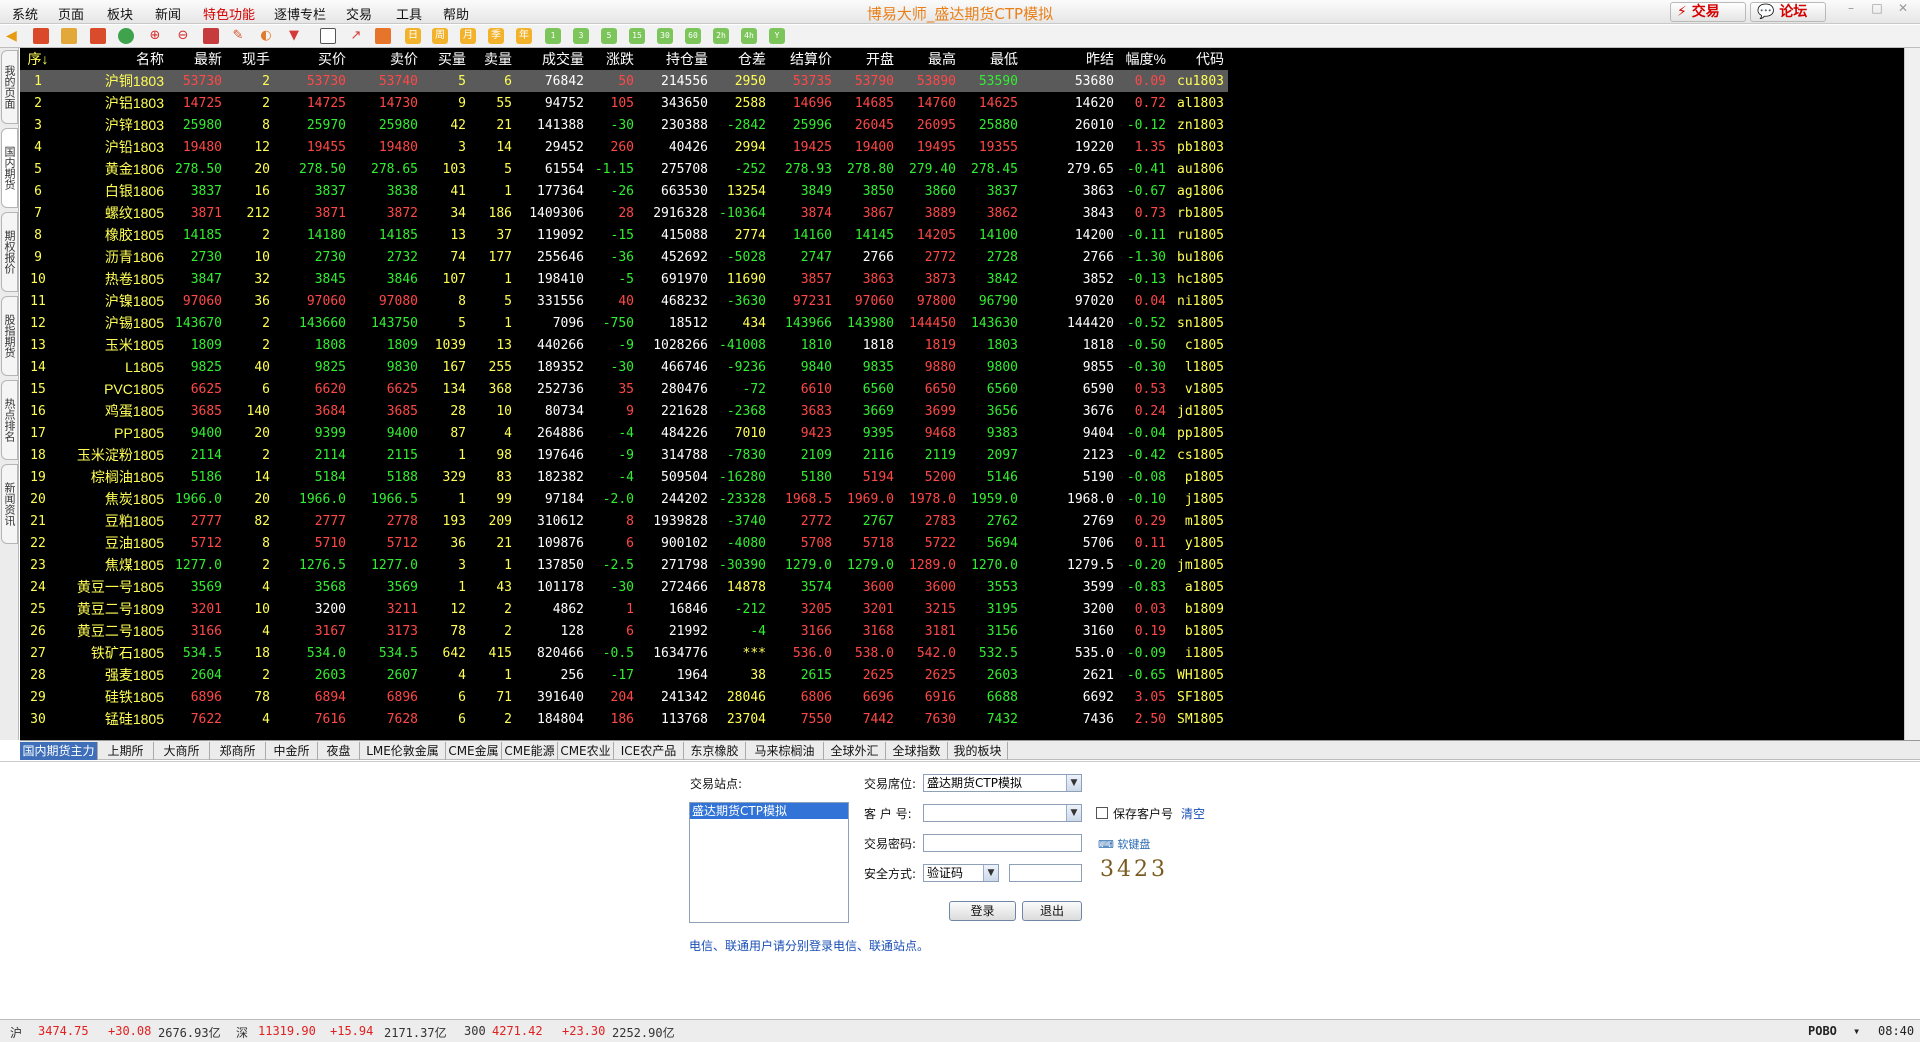 The image size is (1920, 1042). I want to click on book-icon, so click(69, 36).